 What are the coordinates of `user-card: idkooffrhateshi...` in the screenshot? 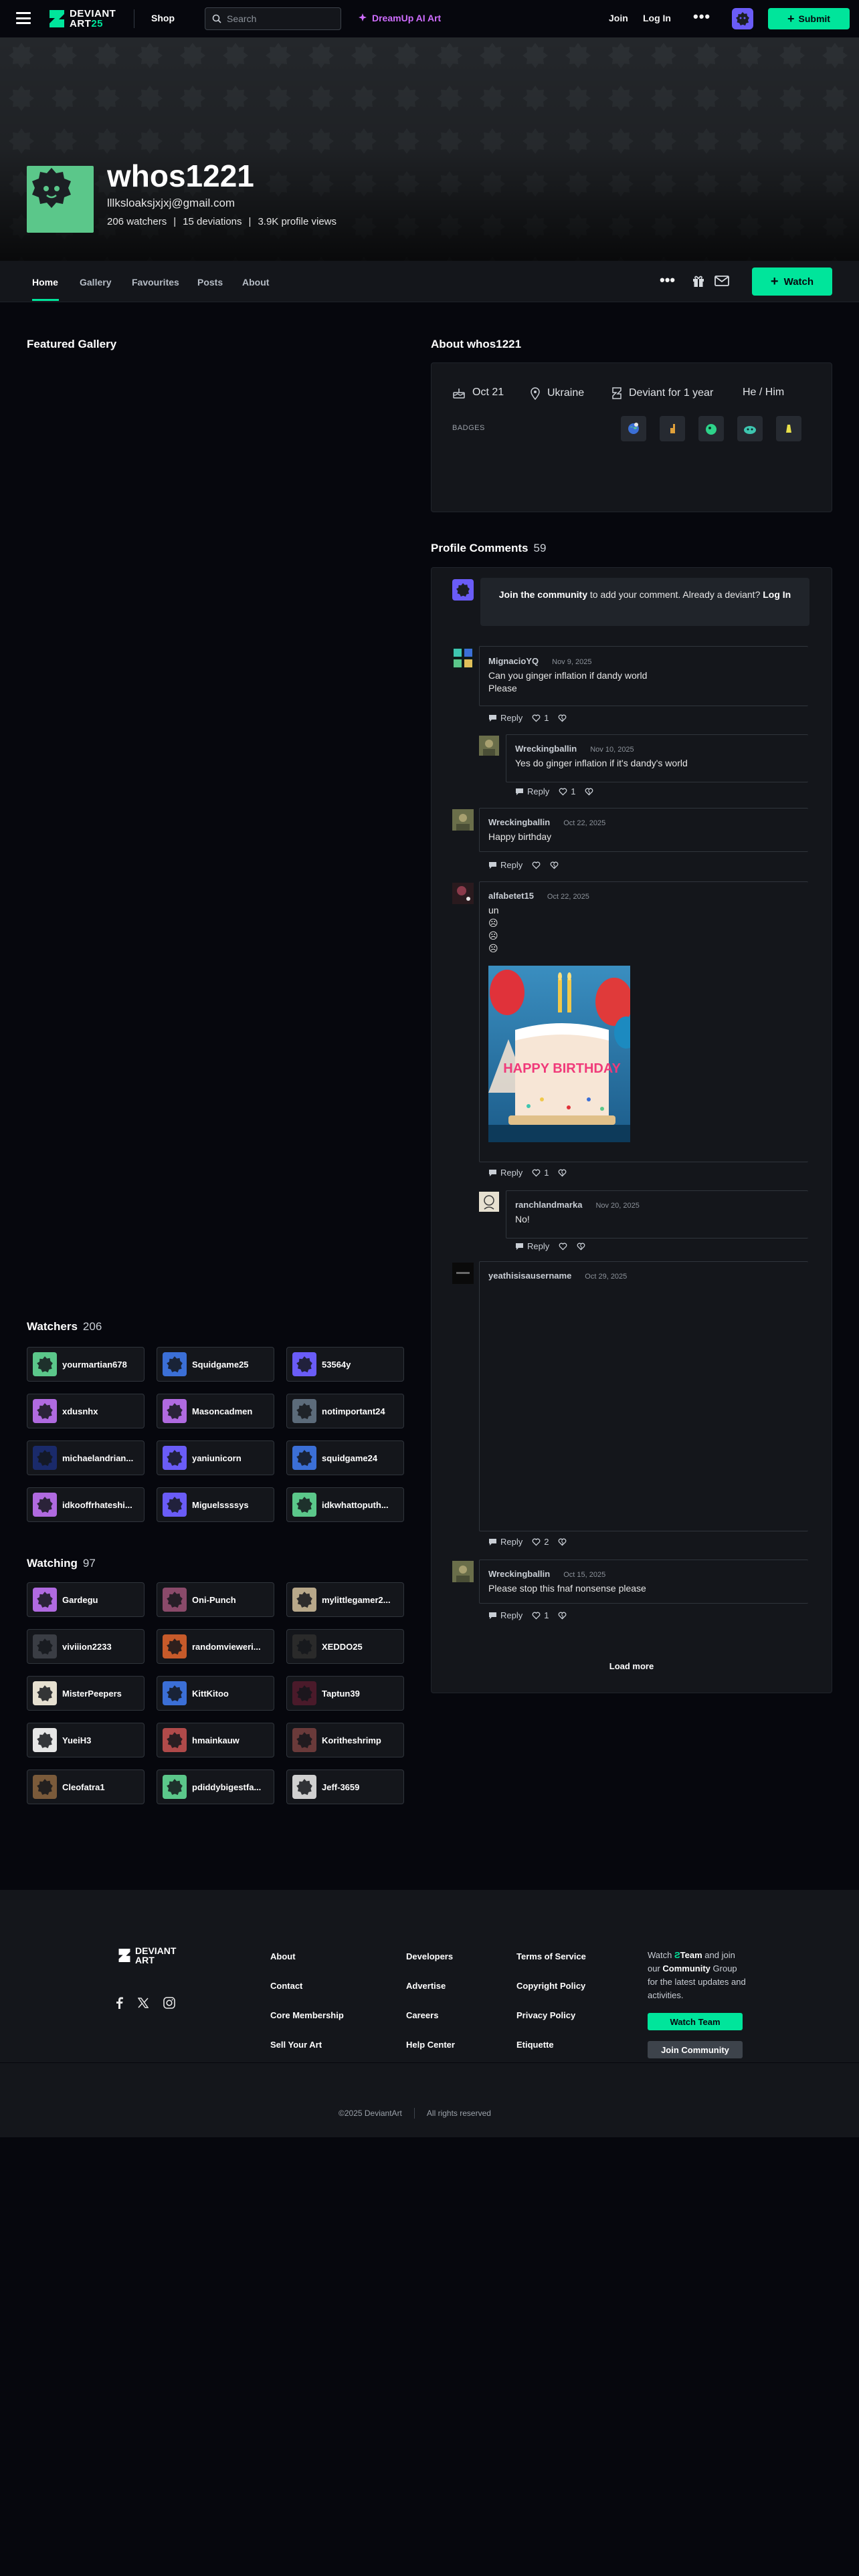 It's located at (86, 1504).